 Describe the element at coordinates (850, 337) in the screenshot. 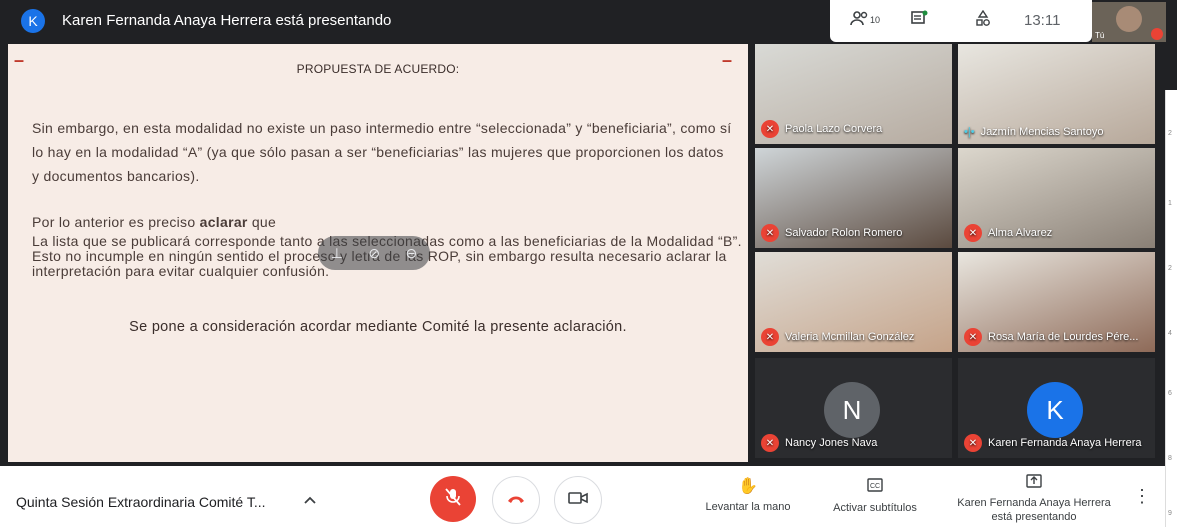

I see `participant-name: Valeria Mcmillan González` at that location.